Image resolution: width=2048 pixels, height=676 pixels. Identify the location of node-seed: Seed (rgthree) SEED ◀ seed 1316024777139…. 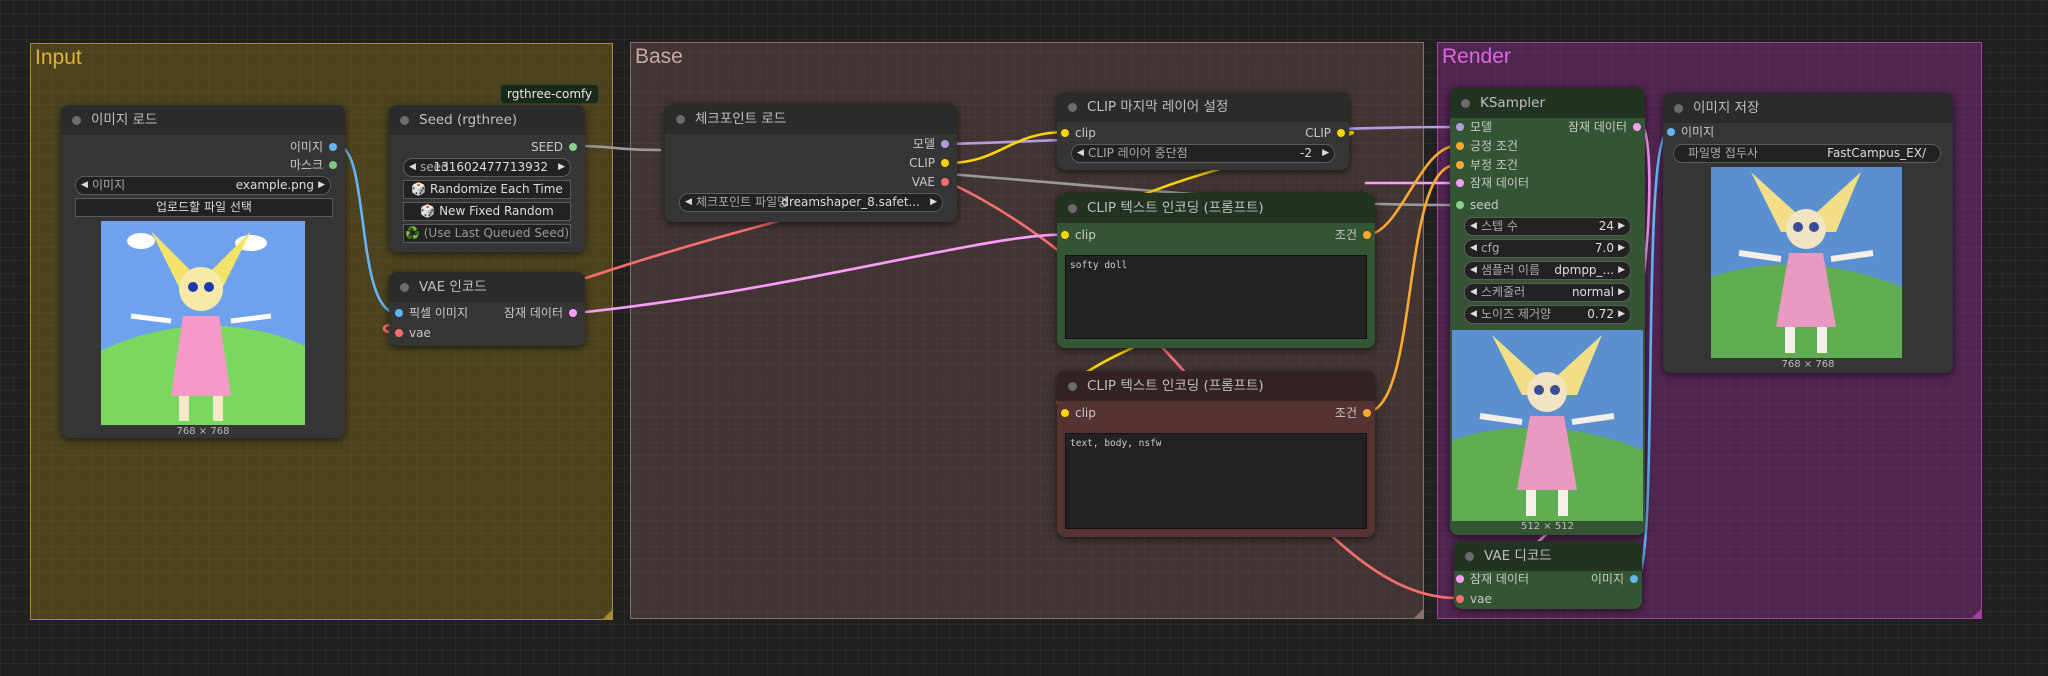
(487, 178).